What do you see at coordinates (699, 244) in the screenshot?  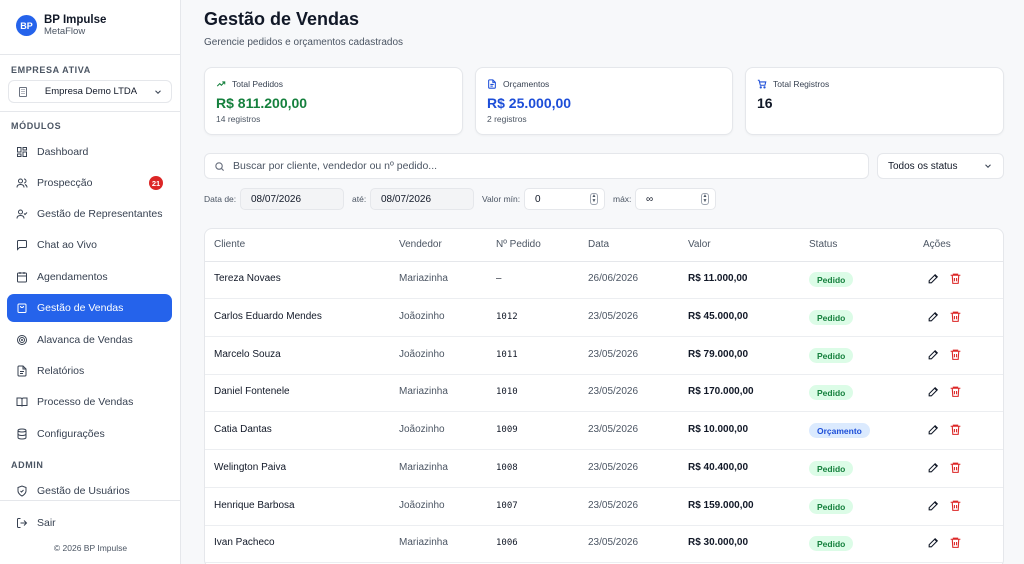 I see `column-header: Valor` at bounding box center [699, 244].